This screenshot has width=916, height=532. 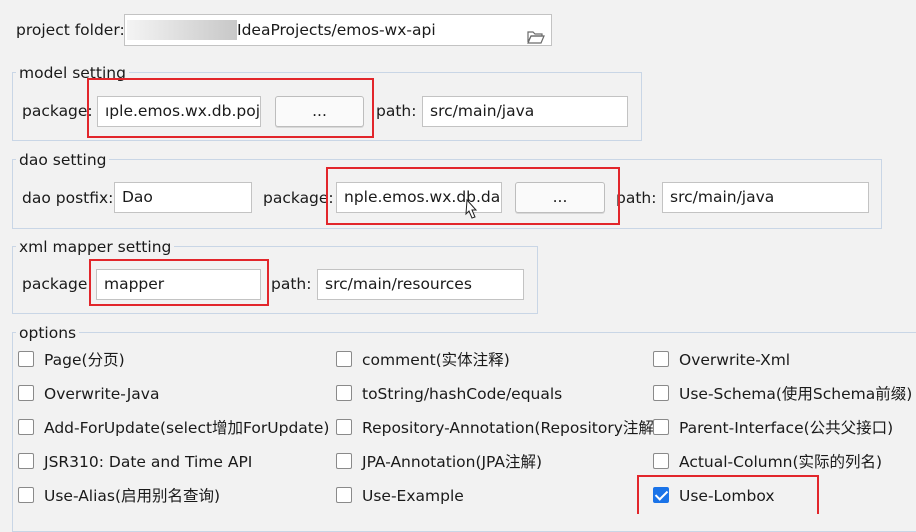 What do you see at coordinates (291, 284) in the screenshot?
I see `xml-path-label: path:` at bounding box center [291, 284].